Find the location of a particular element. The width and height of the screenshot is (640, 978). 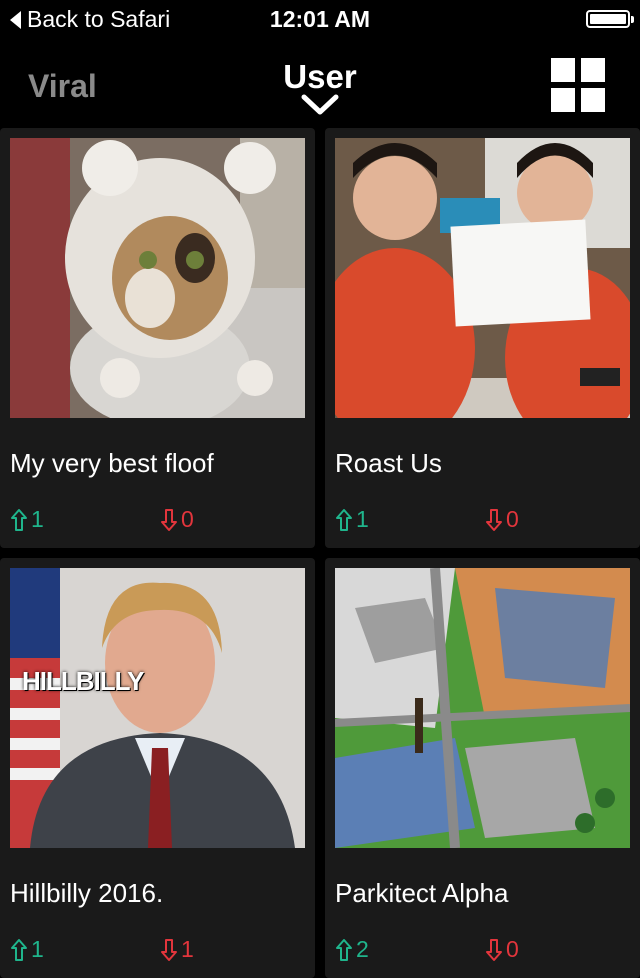

nav-bar: Viral User is located at coordinates (320, 83).